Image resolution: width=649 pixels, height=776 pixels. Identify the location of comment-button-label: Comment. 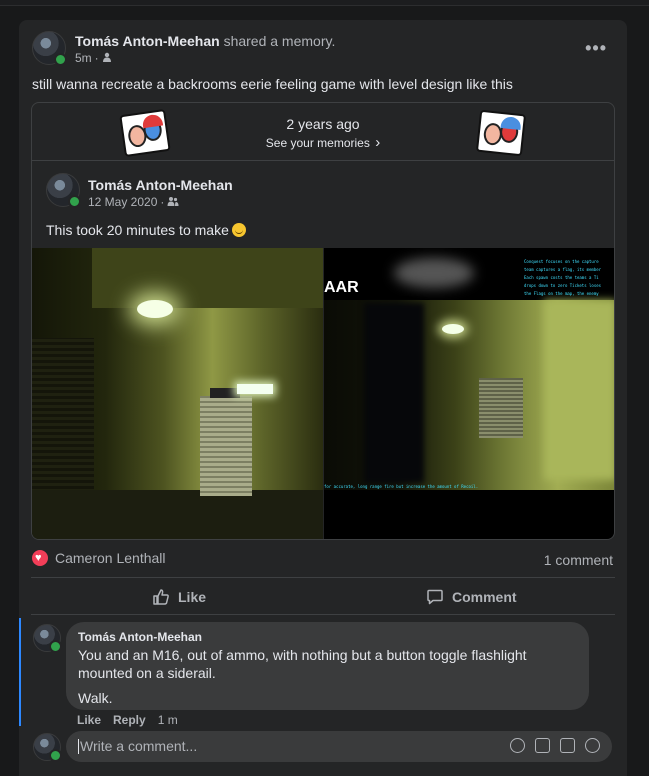
(484, 597).